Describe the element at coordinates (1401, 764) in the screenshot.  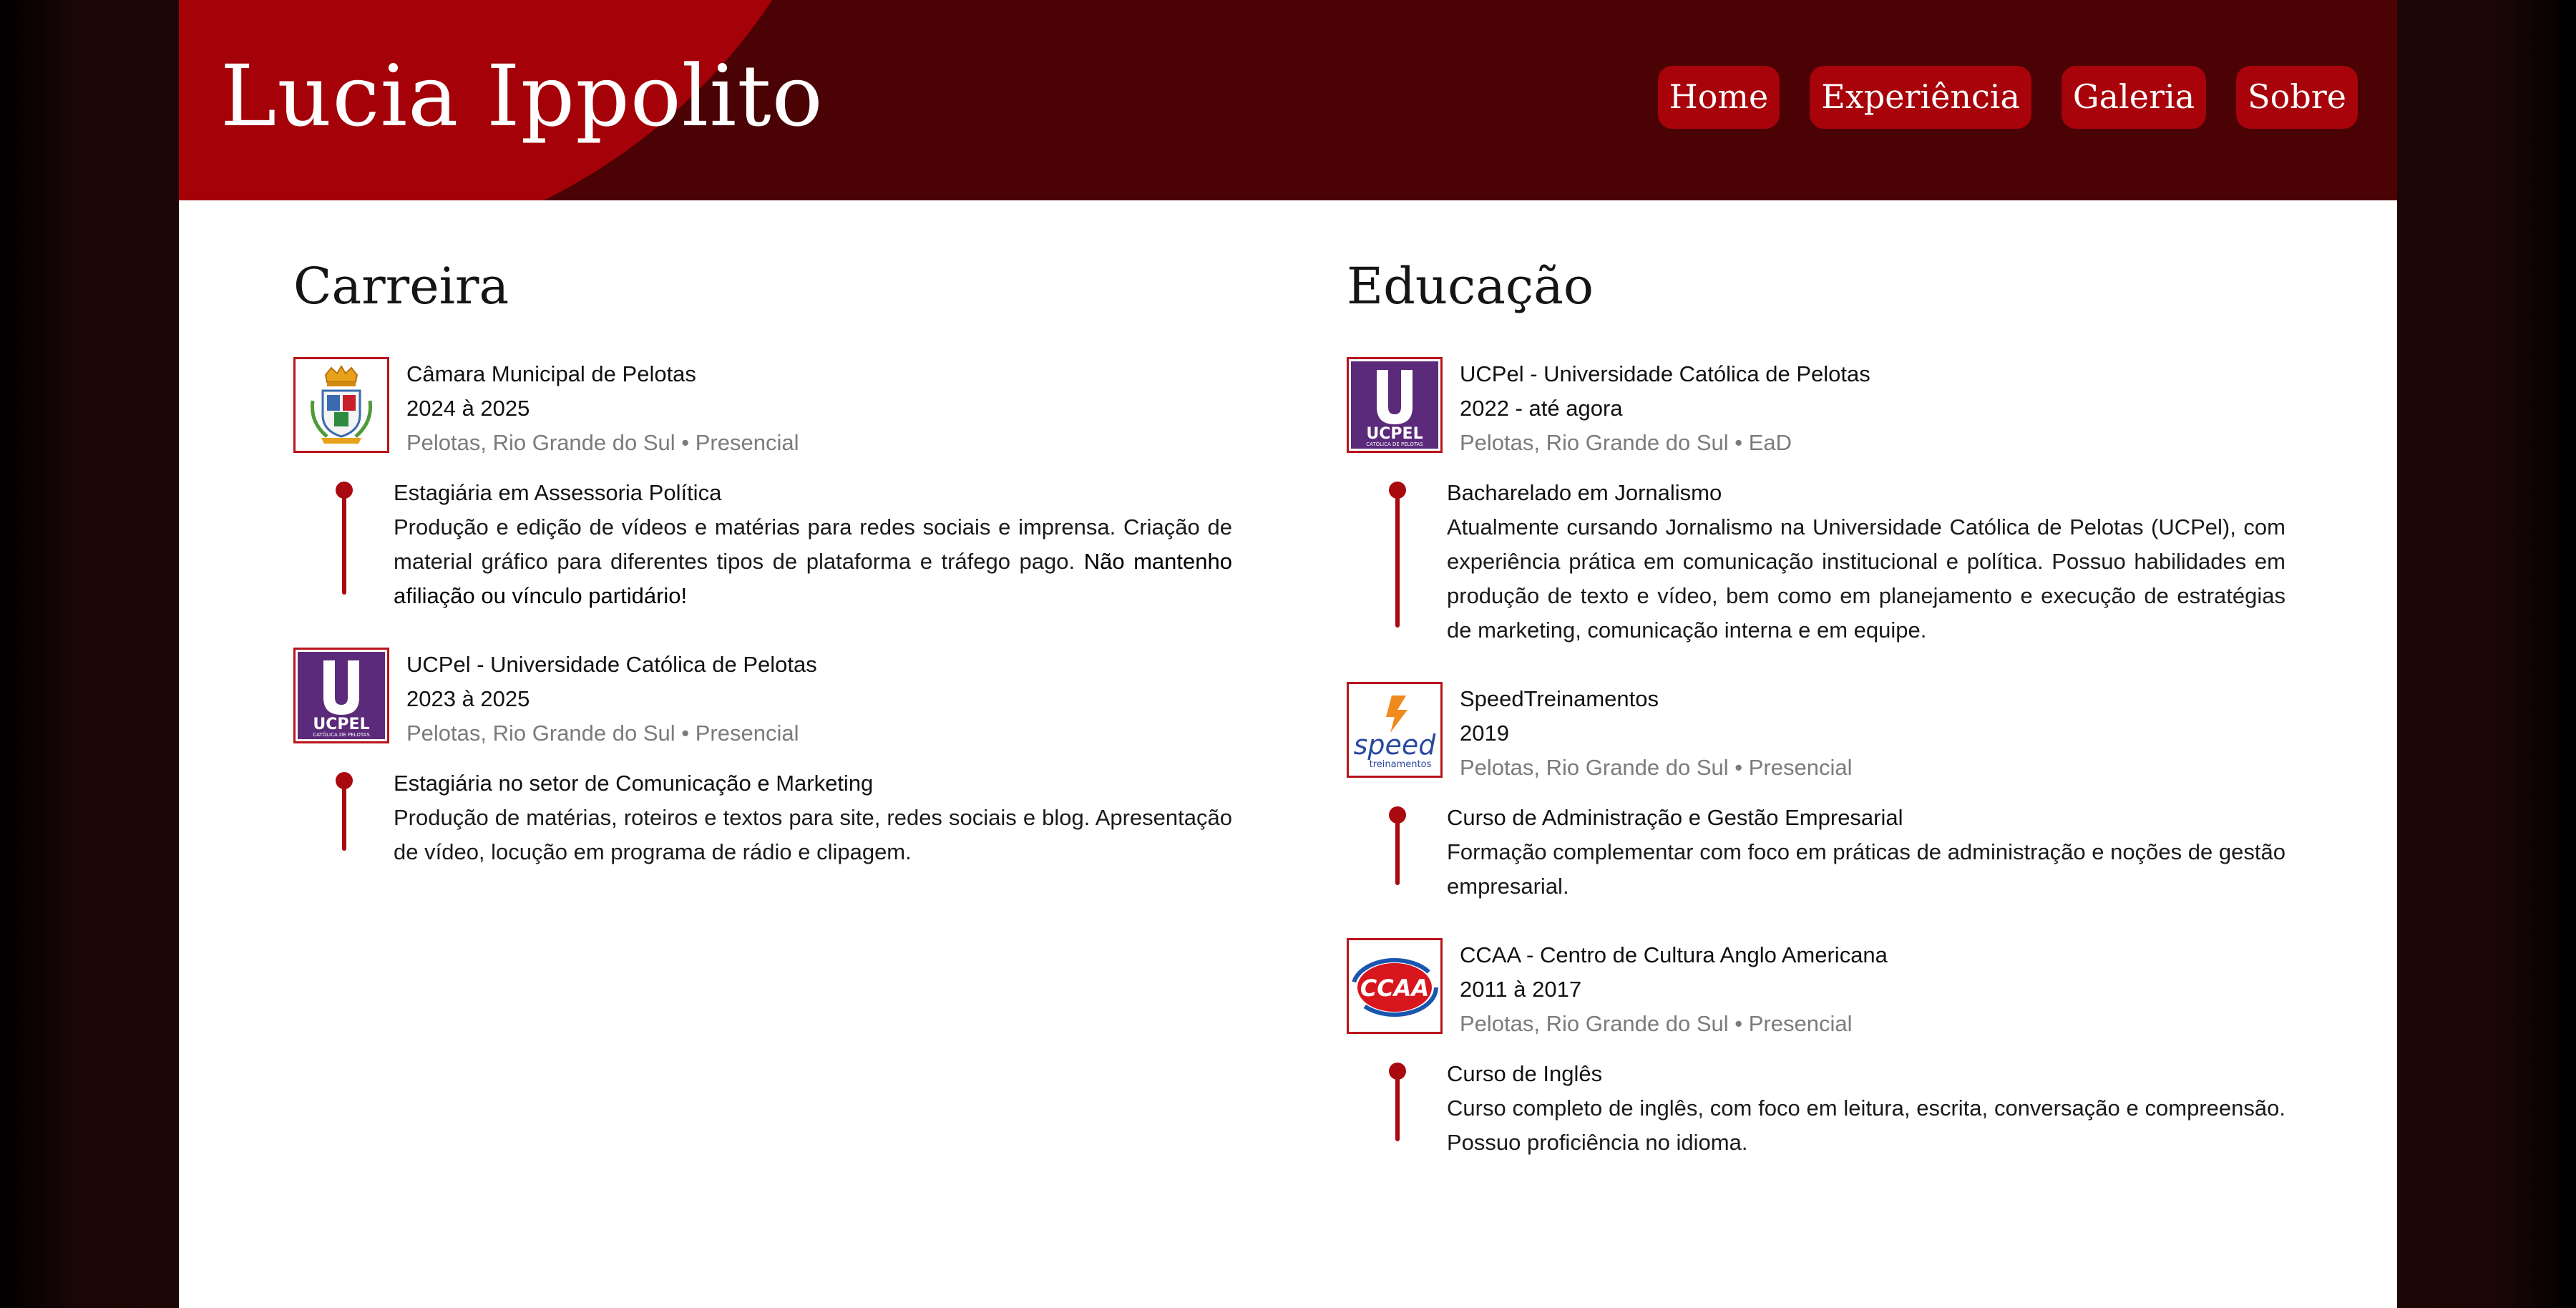
I see `speed-logo-subtext: treinamentos` at that location.